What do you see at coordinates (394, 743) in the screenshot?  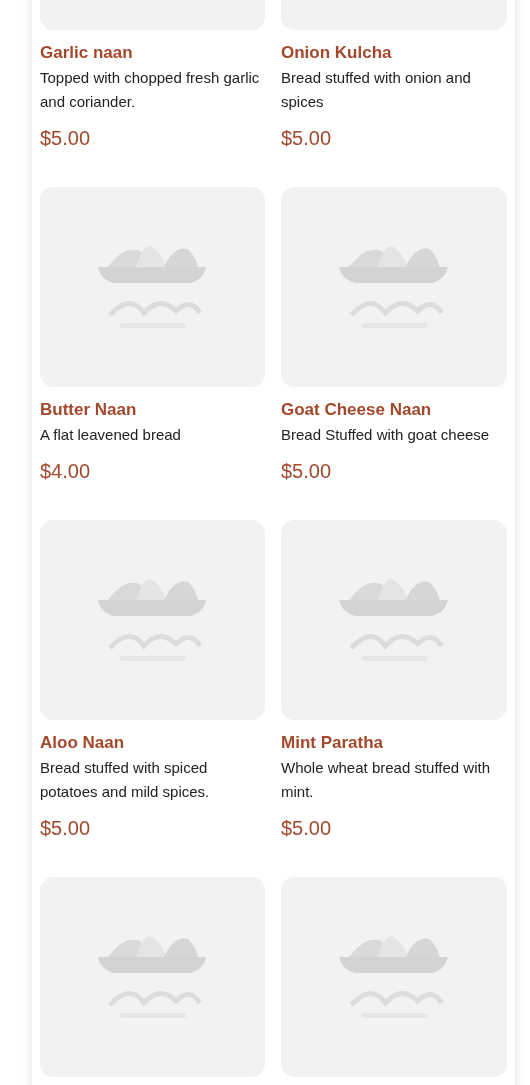 I see `item-name: Mint Paratha` at bounding box center [394, 743].